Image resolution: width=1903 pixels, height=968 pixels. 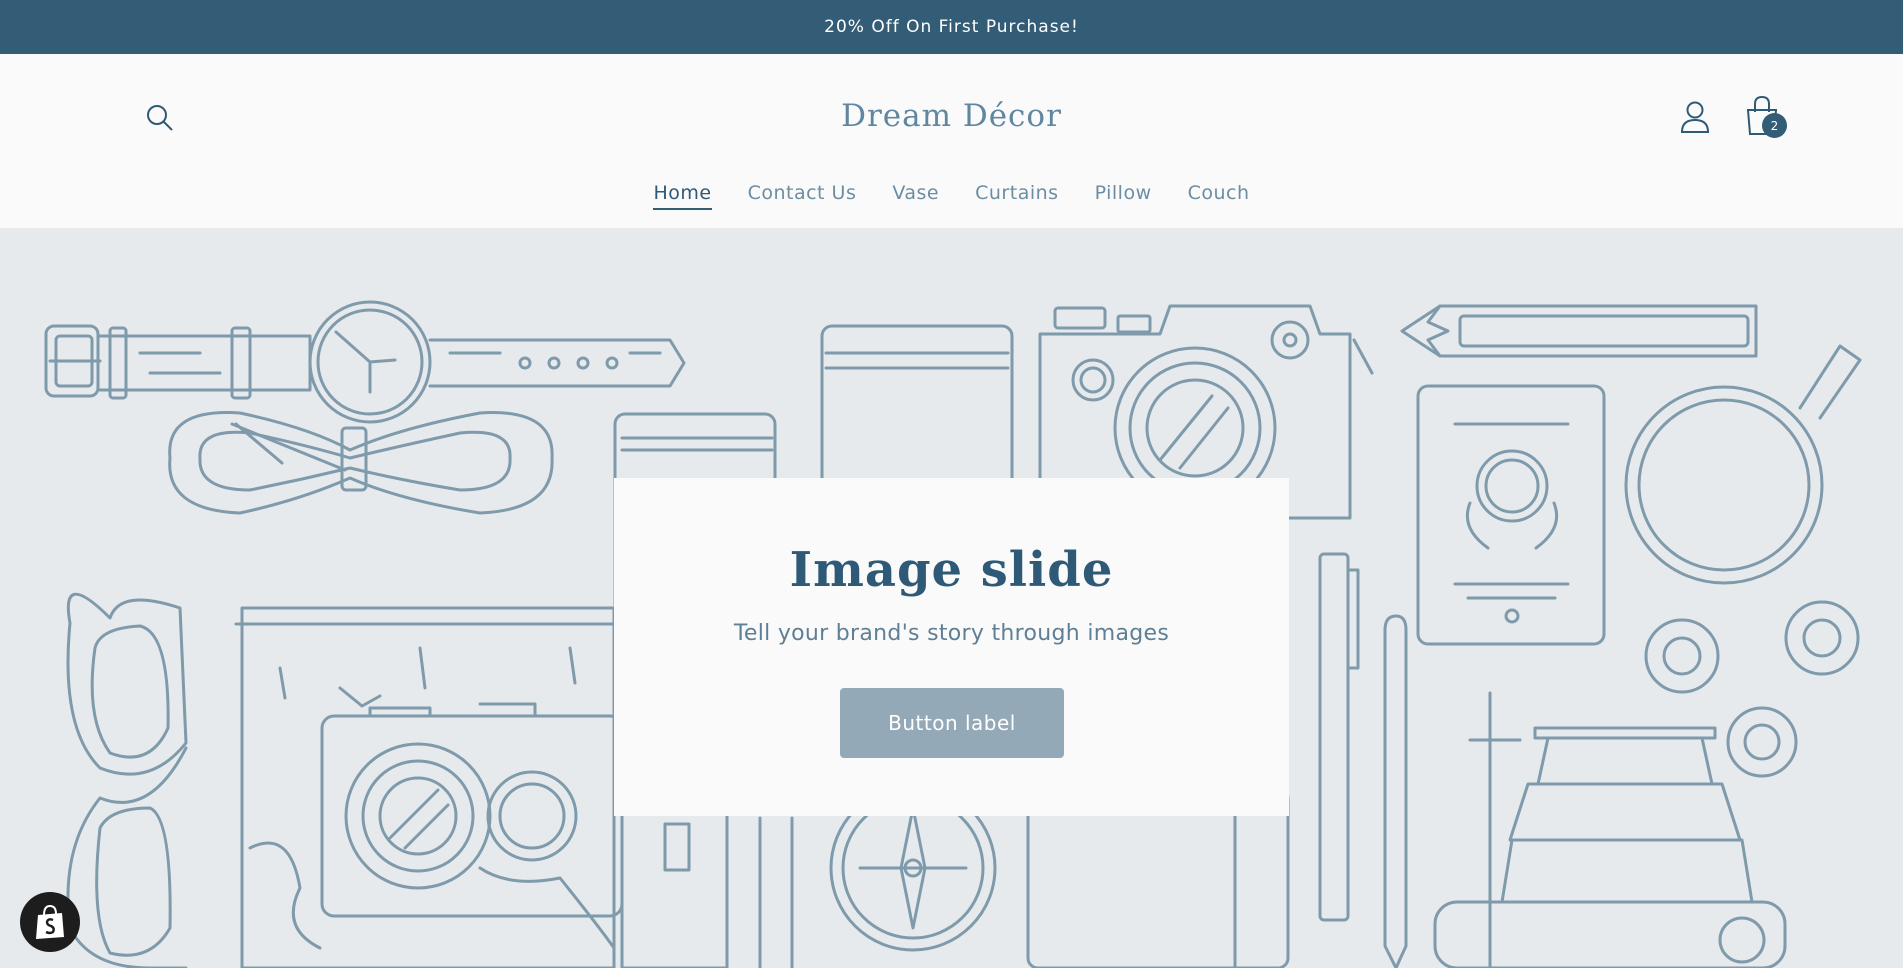 I want to click on shopping-bag-logo-icon, so click(x=50, y=921).